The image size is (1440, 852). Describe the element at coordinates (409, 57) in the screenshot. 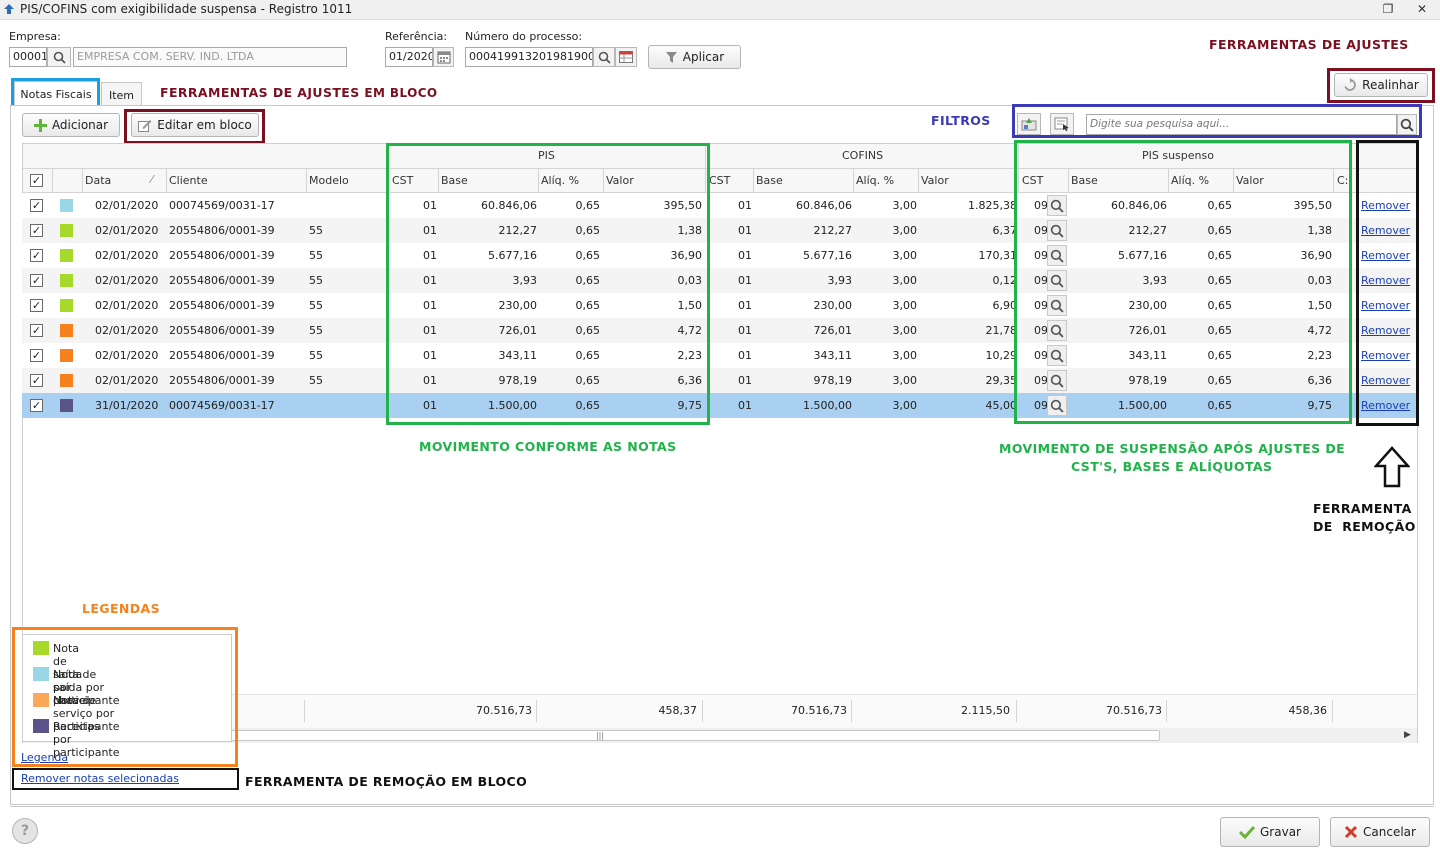

I see `referencia-field: 01/2020` at that location.